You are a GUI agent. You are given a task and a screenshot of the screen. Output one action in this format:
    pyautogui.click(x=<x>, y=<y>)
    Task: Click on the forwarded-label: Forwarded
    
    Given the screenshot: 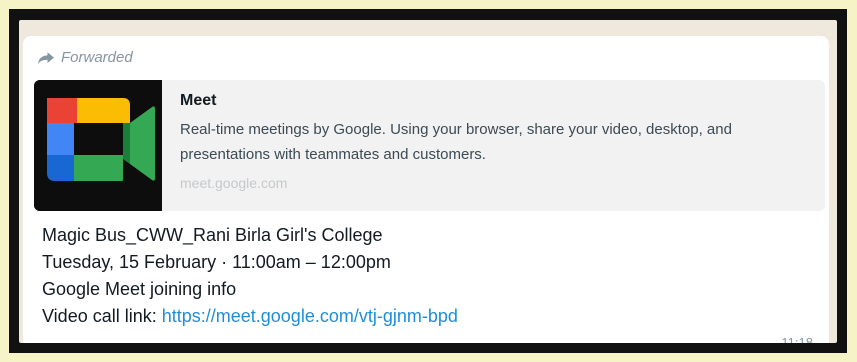 What is the action you would take?
    pyautogui.click(x=97, y=57)
    